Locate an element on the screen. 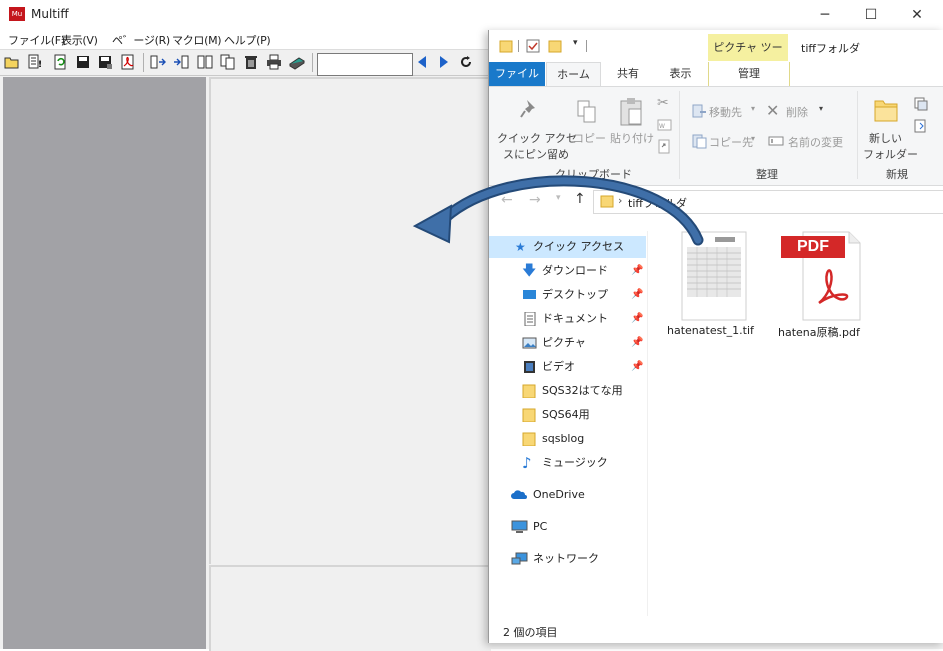  folder-icon is located at coordinates (529, 439).